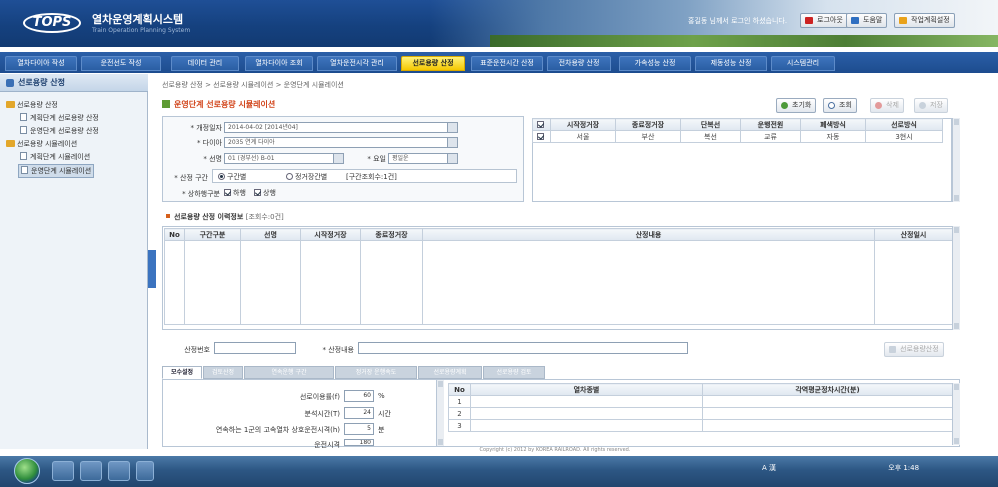  What do you see at coordinates (359, 429) in the screenshot?
I see `param-input: 5` at bounding box center [359, 429].